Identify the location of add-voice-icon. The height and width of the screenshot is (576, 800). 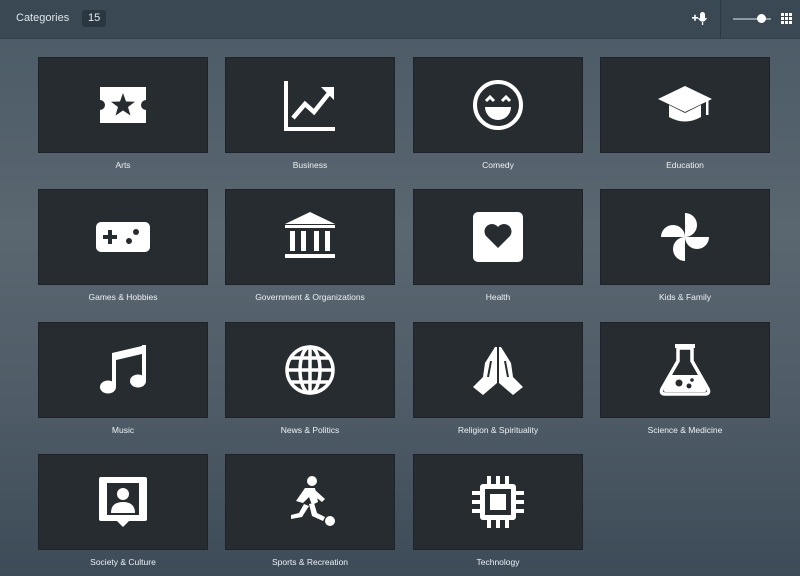
(701, 19).